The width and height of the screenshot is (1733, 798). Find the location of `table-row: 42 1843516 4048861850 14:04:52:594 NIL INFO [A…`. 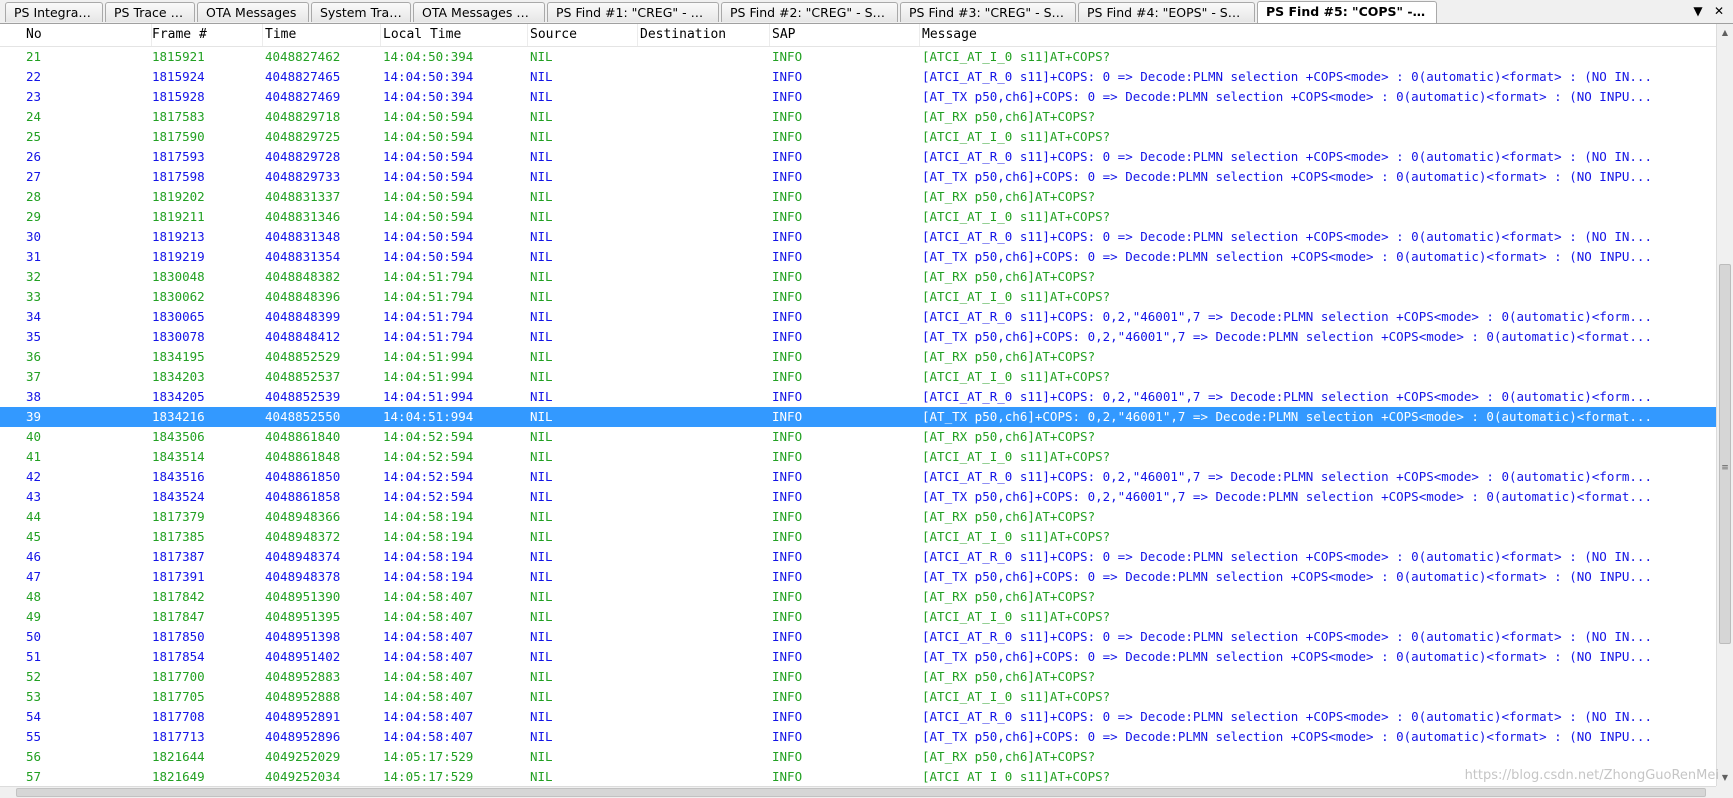

table-row: 42 1843516 4048861850 14:04:52:594 NIL INFO [A… is located at coordinates (858, 477).